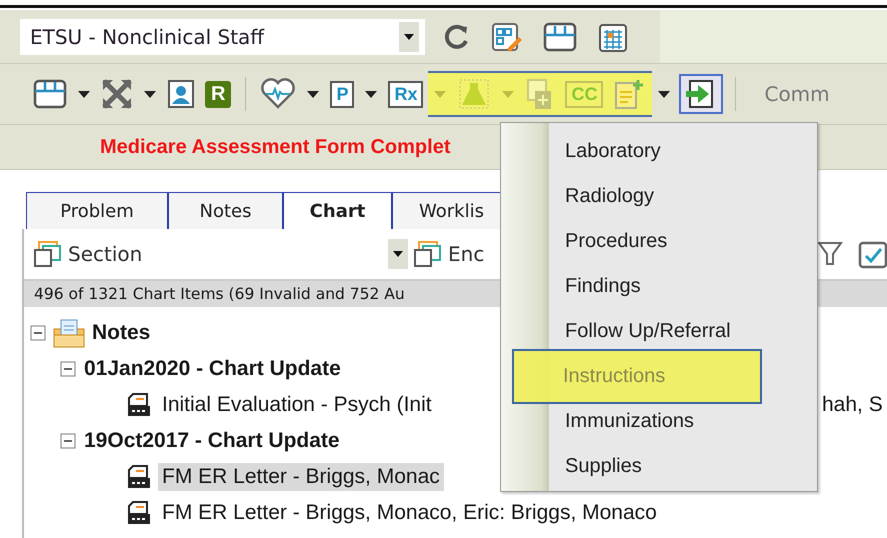  Describe the element at coordinates (409, 513) in the screenshot. I see `tree-item: FM ER Letter - Briggs, Monaco, Eric: Briggs, Monaco` at that location.